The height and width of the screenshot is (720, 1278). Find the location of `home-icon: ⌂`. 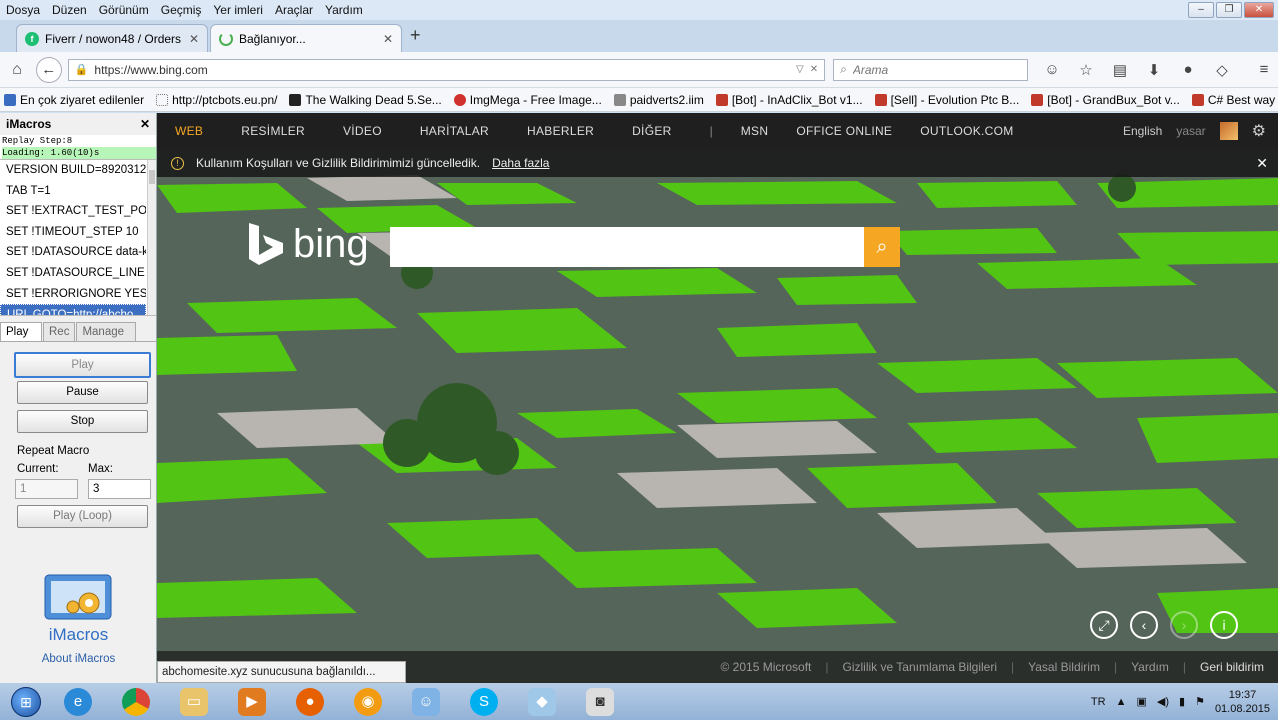

home-icon: ⌂ is located at coordinates (17, 70).